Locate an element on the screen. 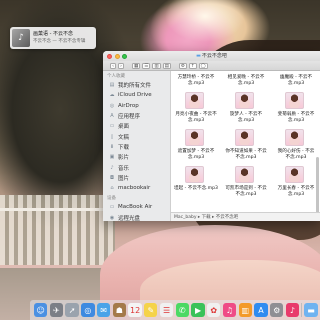 Image resolution: width=320 pixels, height=320 pixels. sidebar-item-label: 远程光盘 is located at coordinates (129, 218).